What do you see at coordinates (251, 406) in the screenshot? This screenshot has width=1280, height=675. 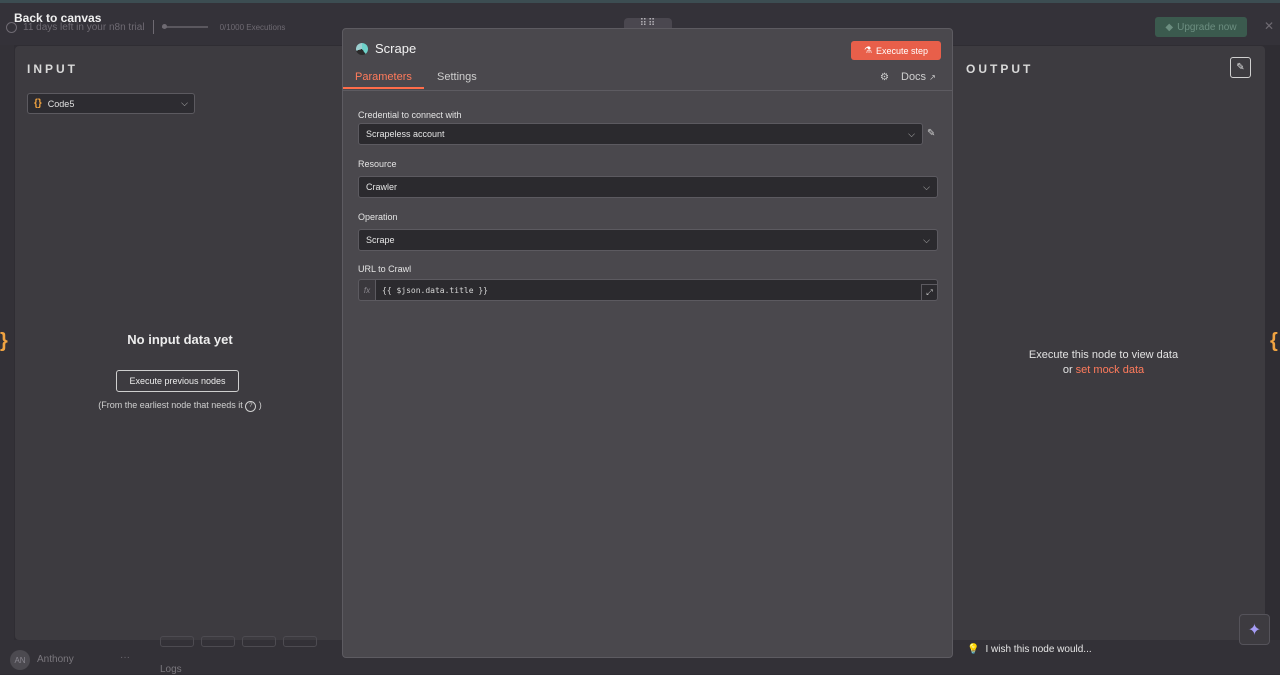 I see `question-icon: ?` at bounding box center [251, 406].